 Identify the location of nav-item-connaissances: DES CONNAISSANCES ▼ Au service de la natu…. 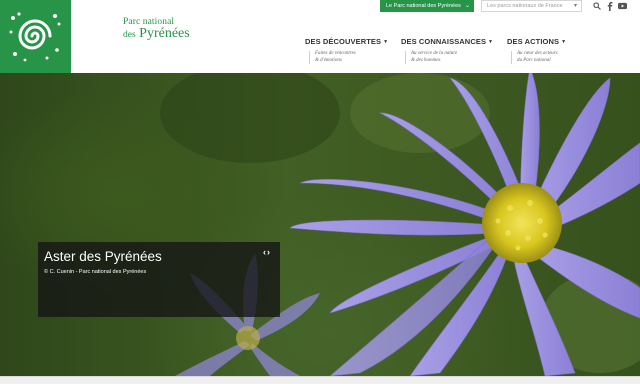
(447, 50).